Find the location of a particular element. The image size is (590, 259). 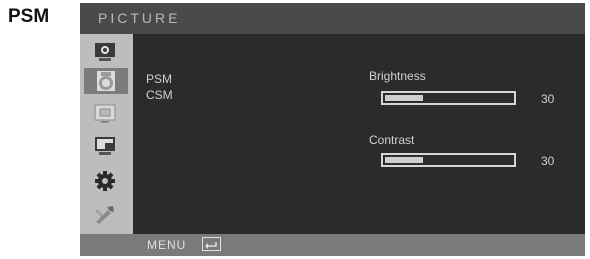

osd-menu-items: PSM CSM is located at coordinates (159, 87).